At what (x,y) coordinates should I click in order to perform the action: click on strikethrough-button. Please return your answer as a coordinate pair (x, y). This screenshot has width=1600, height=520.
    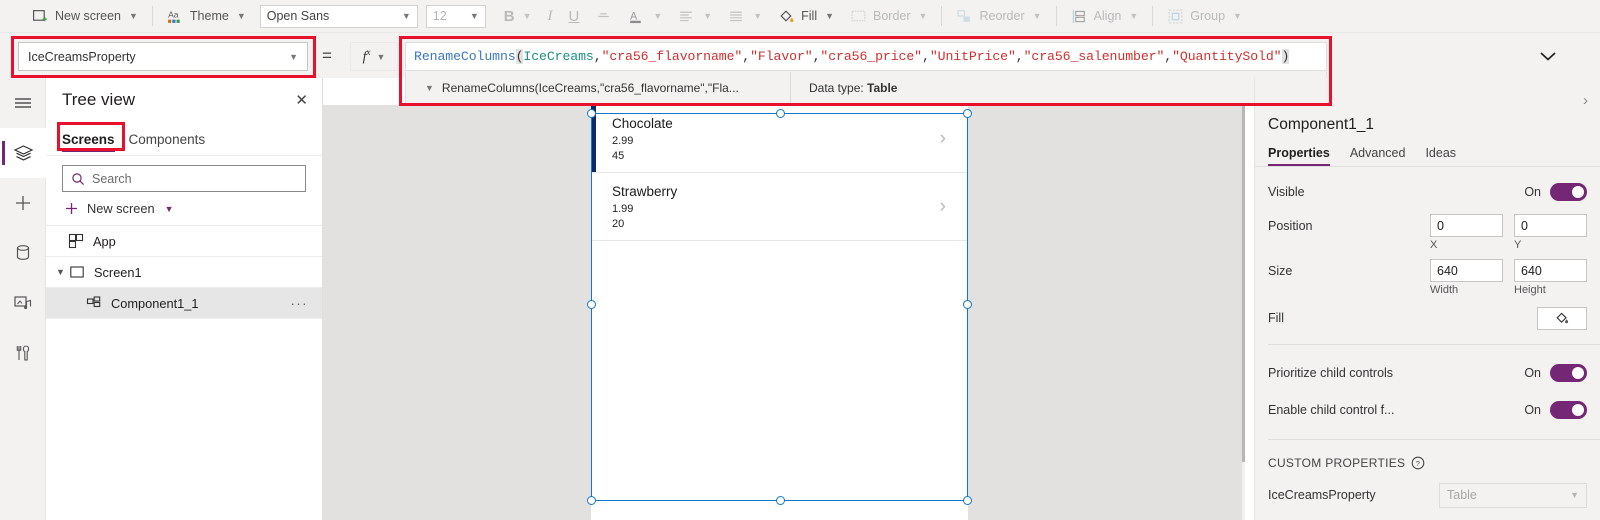
    Looking at the image, I should click on (603, 16).